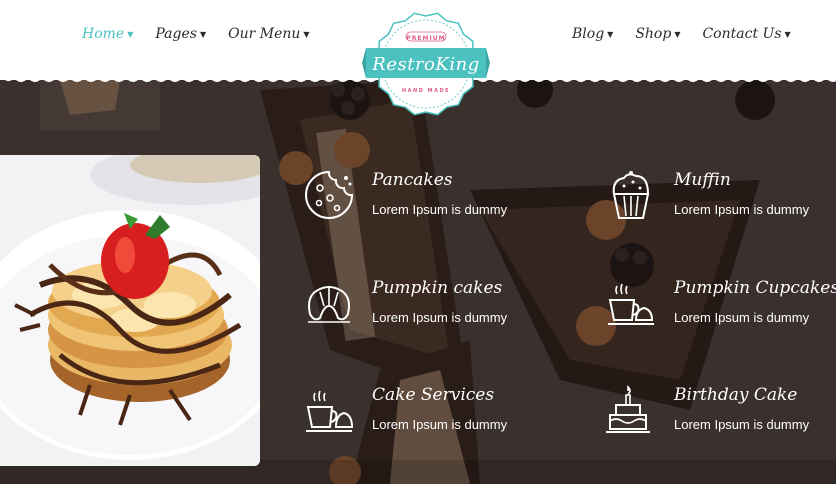 The width and height of the screenshot is (836, 484). I want to click on logo-premium-text: PREMIUM, so click(426, 38).